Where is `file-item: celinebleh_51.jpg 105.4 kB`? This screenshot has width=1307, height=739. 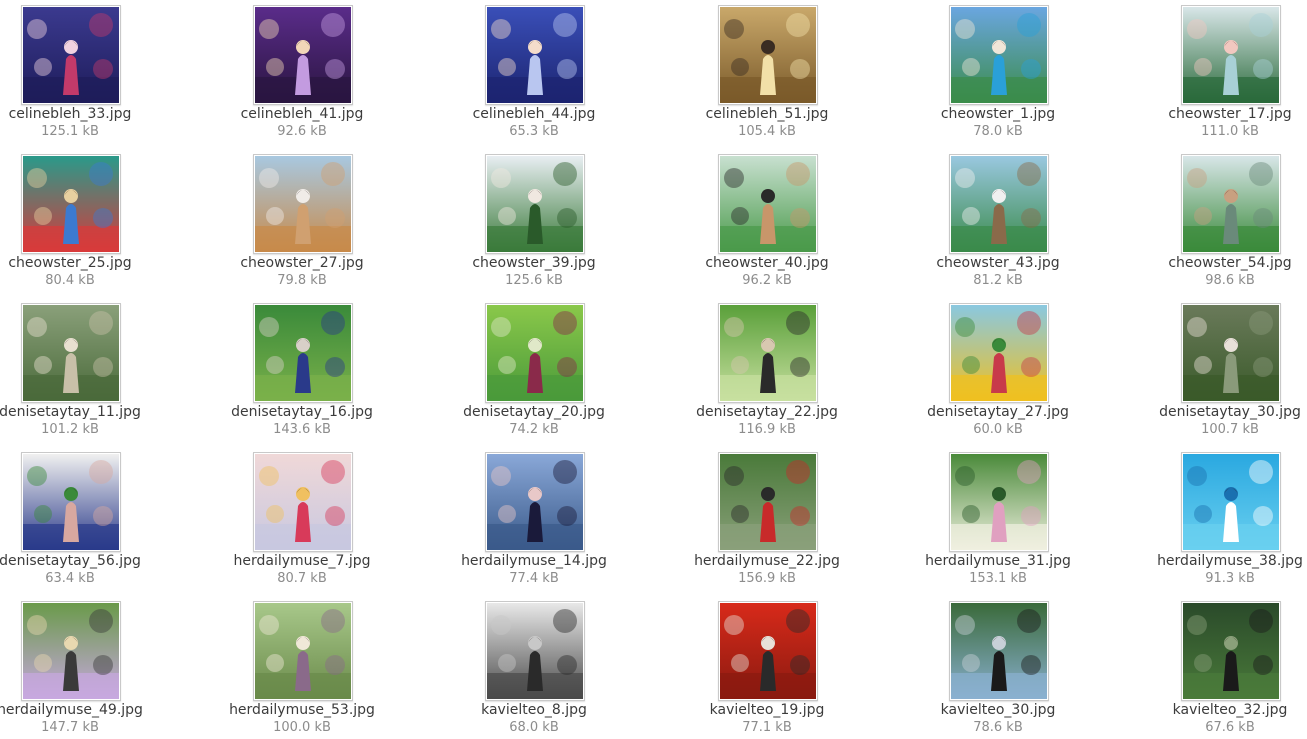
file-item: celinebleh_51.jpg 105.4 kB is located at coordinates (767, 70).